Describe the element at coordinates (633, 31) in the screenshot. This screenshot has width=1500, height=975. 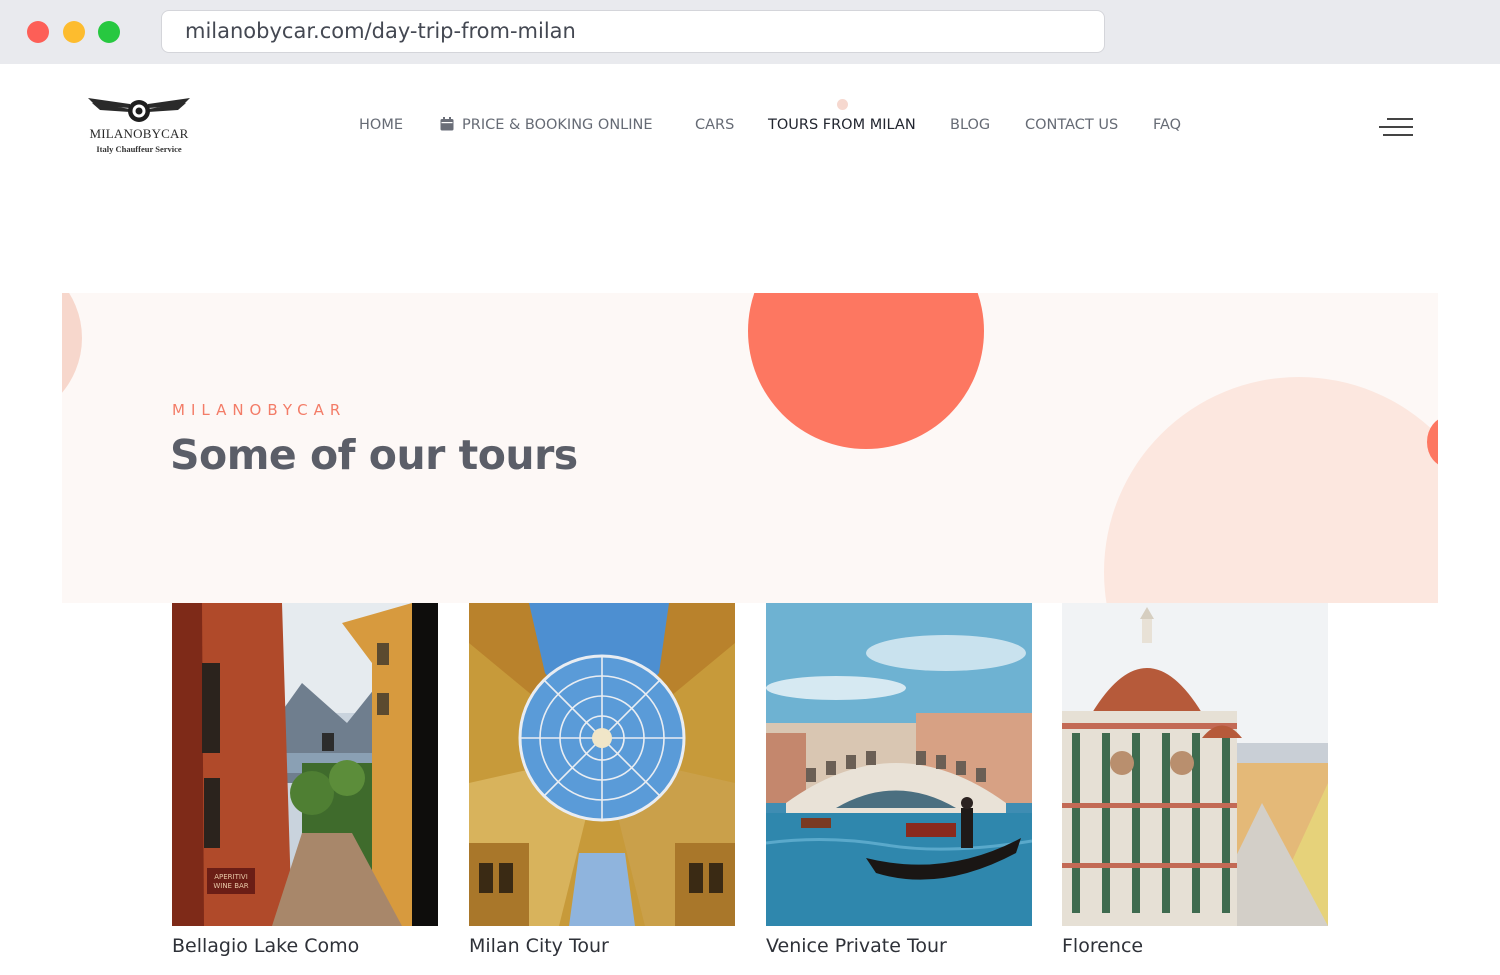
I see `address-bar: milanobycar.com/day-trip-from-milan` at that location.